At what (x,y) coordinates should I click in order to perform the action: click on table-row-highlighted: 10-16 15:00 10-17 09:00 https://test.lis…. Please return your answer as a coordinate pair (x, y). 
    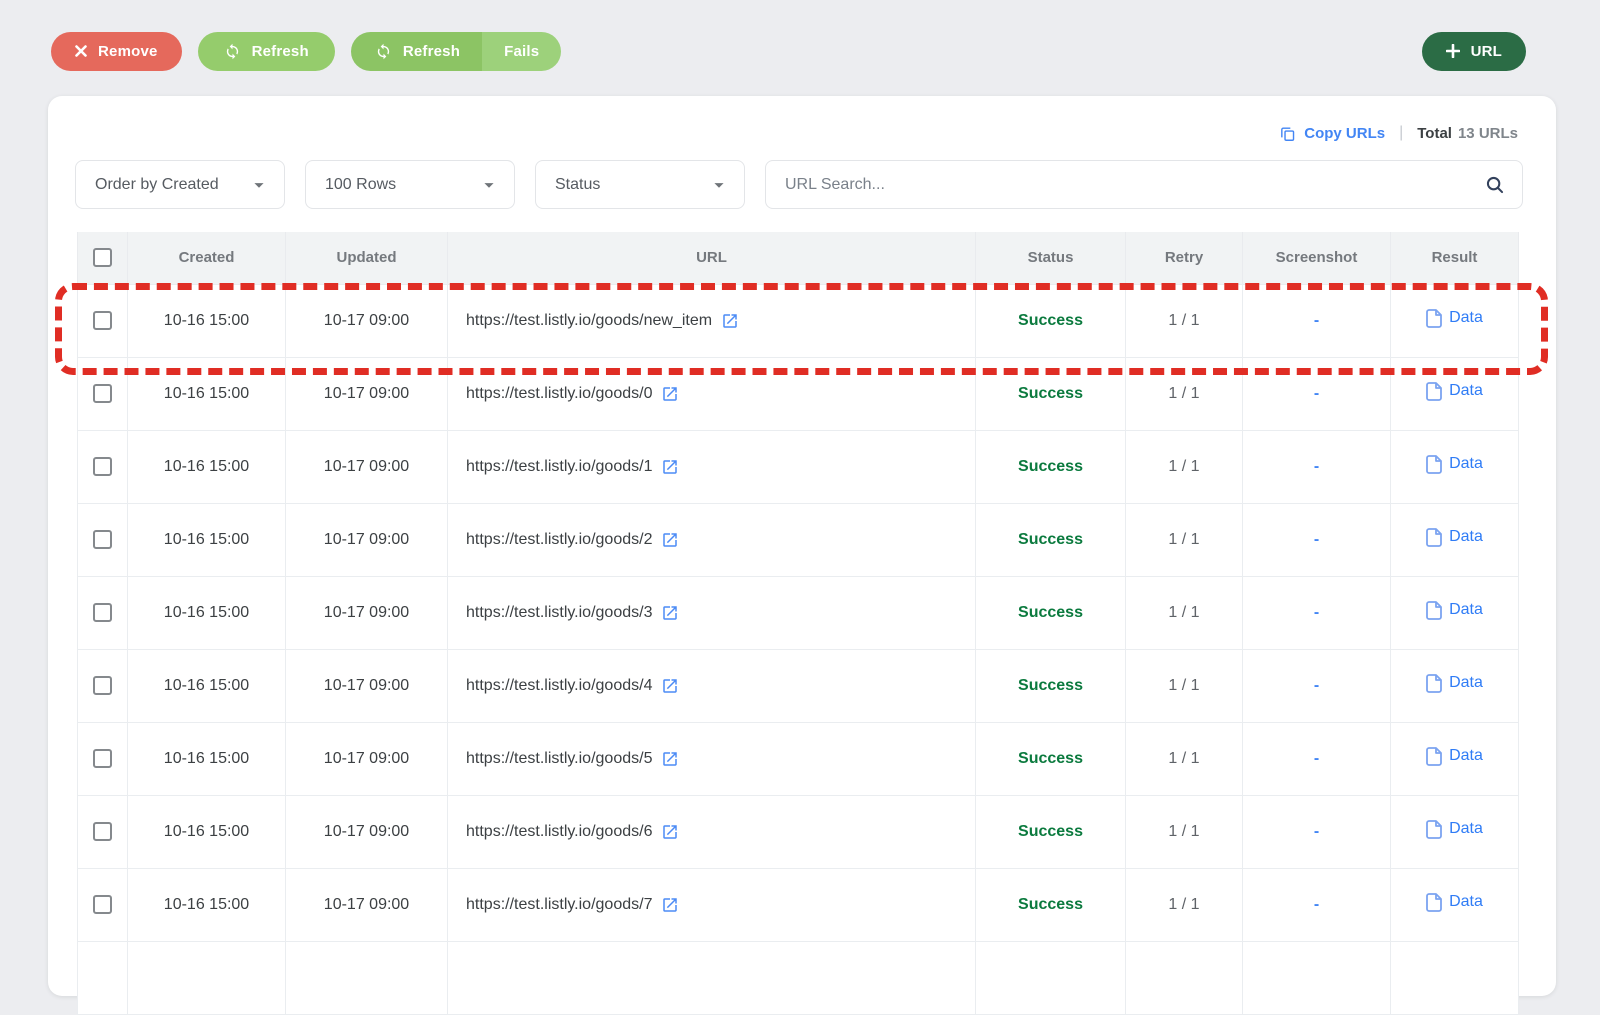
    Looking at the image, I should click on (798, 320).